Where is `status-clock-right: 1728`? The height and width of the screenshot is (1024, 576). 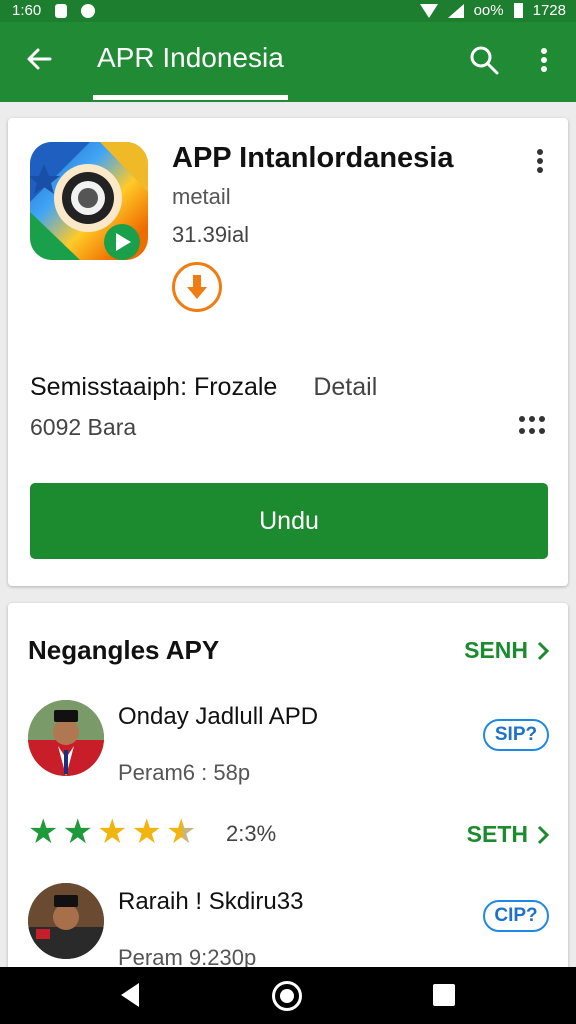
status-clock-right: 1728 is located at coordinates (549, 10).